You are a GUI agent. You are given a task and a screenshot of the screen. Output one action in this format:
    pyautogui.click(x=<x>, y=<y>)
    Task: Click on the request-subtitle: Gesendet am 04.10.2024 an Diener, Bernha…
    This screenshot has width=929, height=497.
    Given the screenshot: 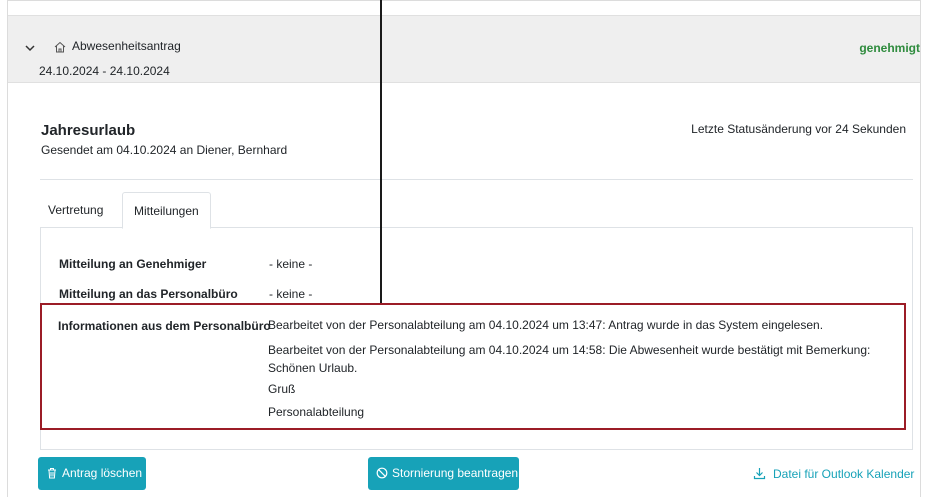 What is the action you would take?
    pyautogui.click(x=164, y=150)
    